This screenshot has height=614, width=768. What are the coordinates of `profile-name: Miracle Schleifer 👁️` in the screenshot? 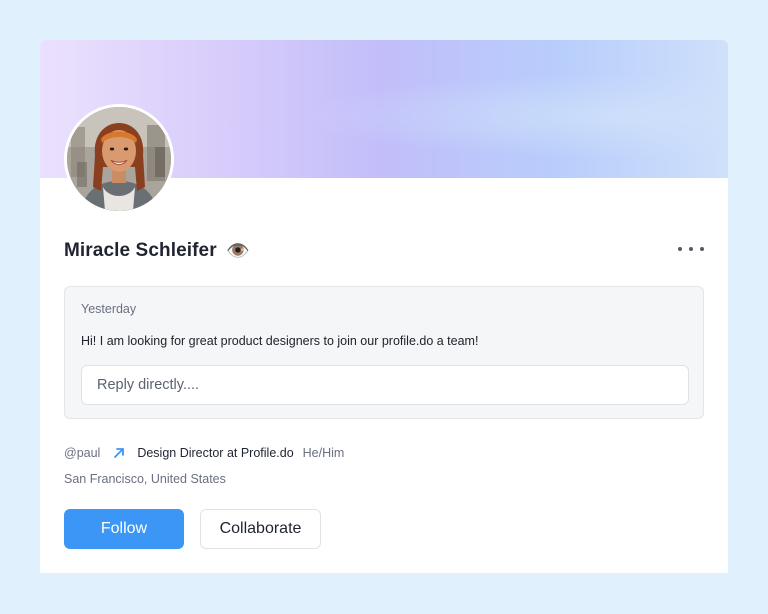 It's located at (157, 251).